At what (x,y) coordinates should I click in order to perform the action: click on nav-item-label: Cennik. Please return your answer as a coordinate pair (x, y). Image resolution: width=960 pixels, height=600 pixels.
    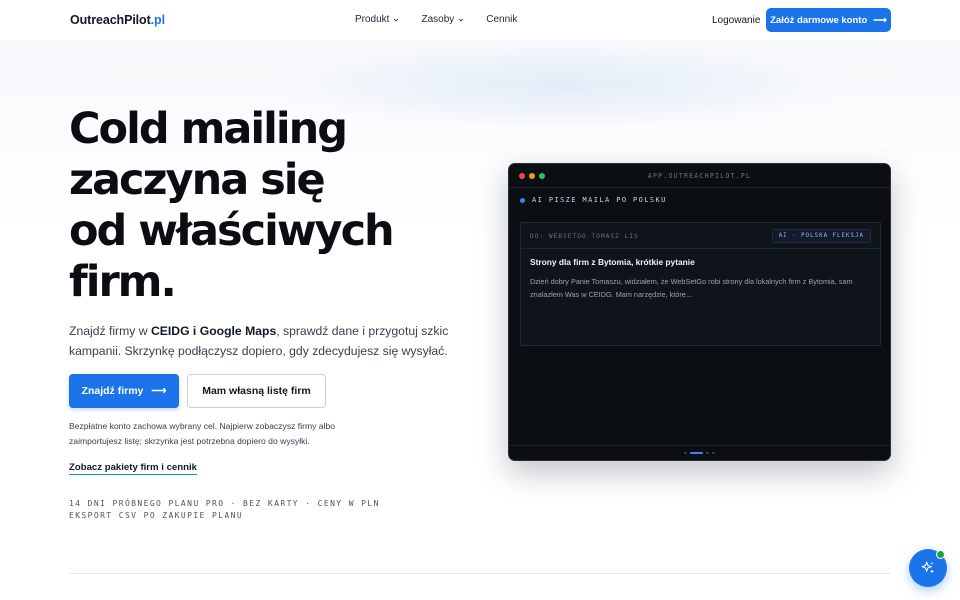
    Looking at the image, I should click on (502, 19).